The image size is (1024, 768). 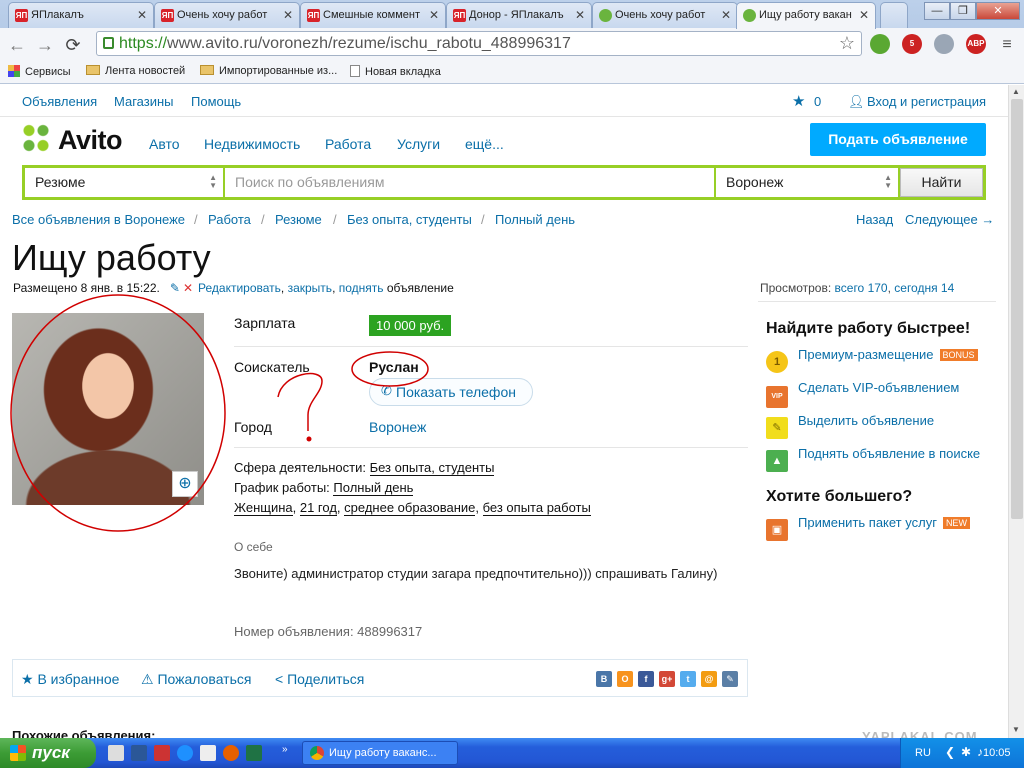 I want to click on back-icon: ←, so click(x=17, y=45).